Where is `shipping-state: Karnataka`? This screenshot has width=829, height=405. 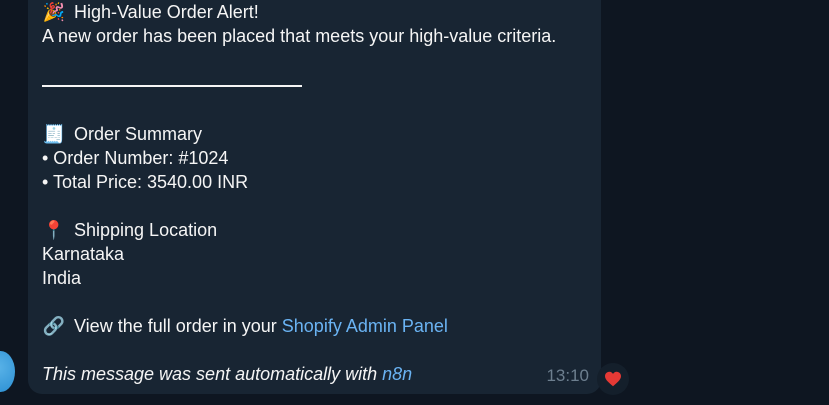
shipping-state: Karnataka is located at coordinates (83, 254).